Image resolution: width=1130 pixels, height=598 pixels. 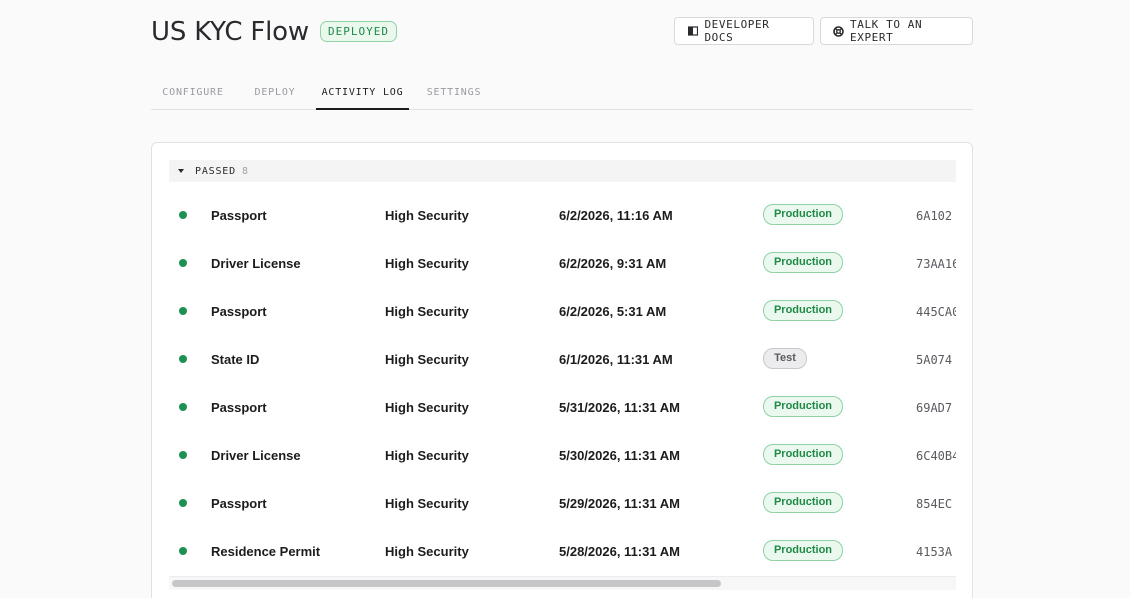 I want to click on timestamp: 6/2/2026, 9:31 AM, so click(x=613, y=263).